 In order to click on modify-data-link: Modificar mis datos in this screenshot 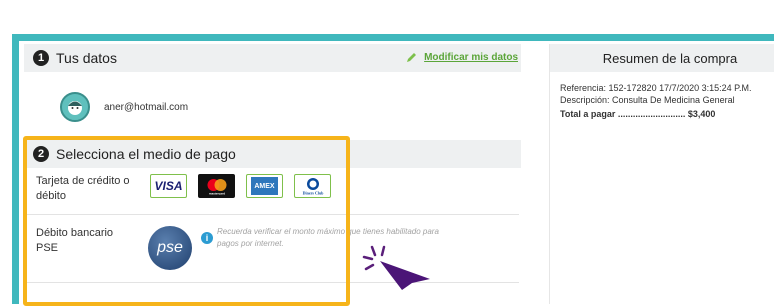, I will do `click(461, 57)`.